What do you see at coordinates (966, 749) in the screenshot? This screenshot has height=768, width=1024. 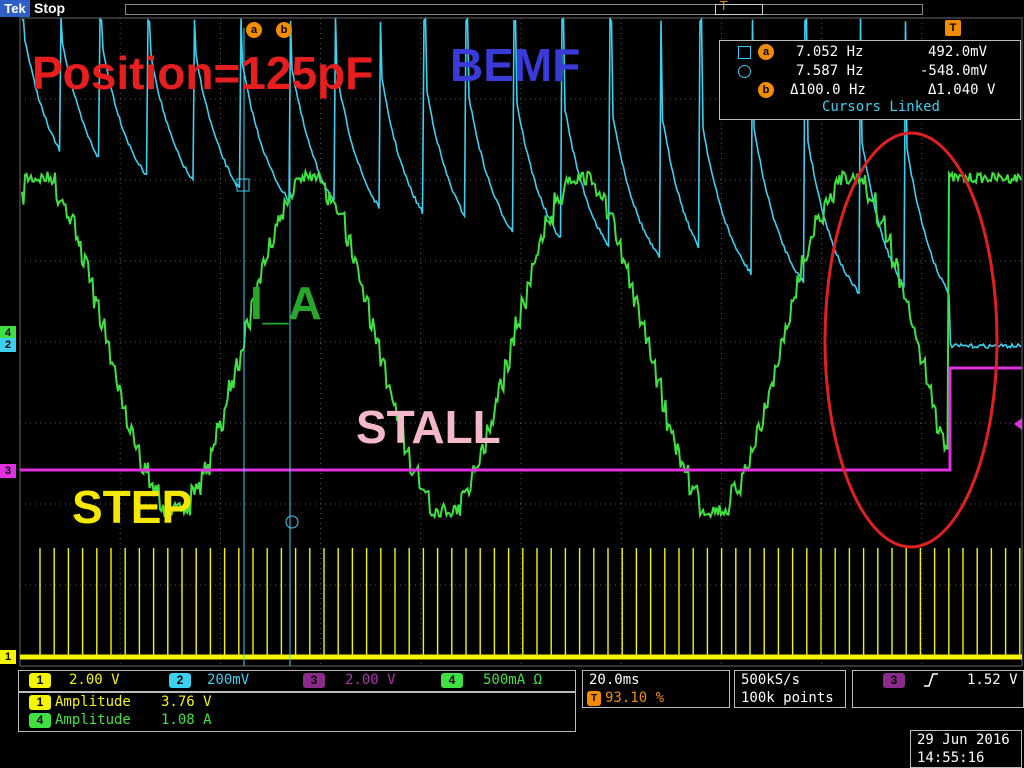 I see `datetime-panel: 29 Jun 2016 14:55:16` at bounding box center [966, 749].